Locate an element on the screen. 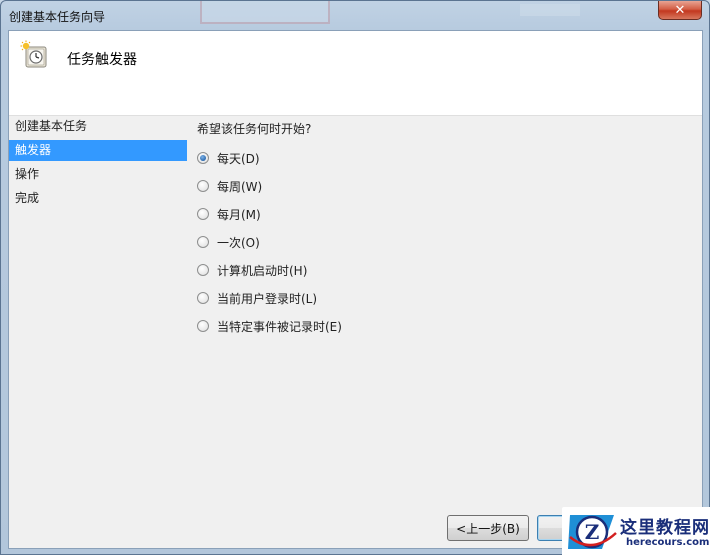 The image size is (710, 555). watermark-badge: Z 这里教程网 herecours.com is located at coordinates (636, 531).